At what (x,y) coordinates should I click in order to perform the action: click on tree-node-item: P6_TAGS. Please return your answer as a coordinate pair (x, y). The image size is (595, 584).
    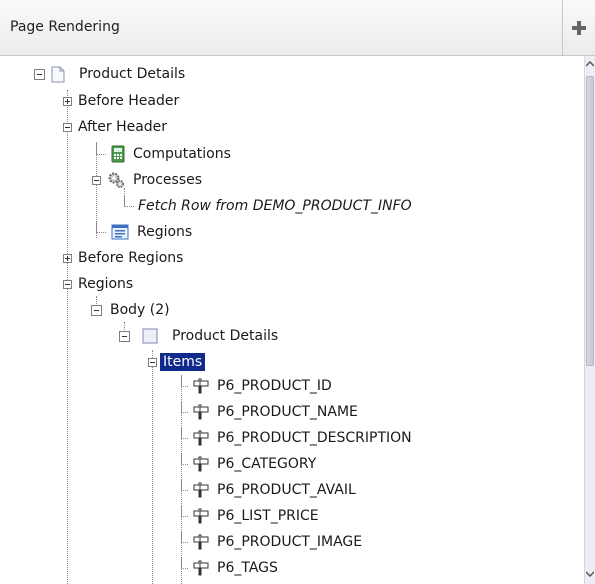
    Looking at the image, I should click on (229, 567).